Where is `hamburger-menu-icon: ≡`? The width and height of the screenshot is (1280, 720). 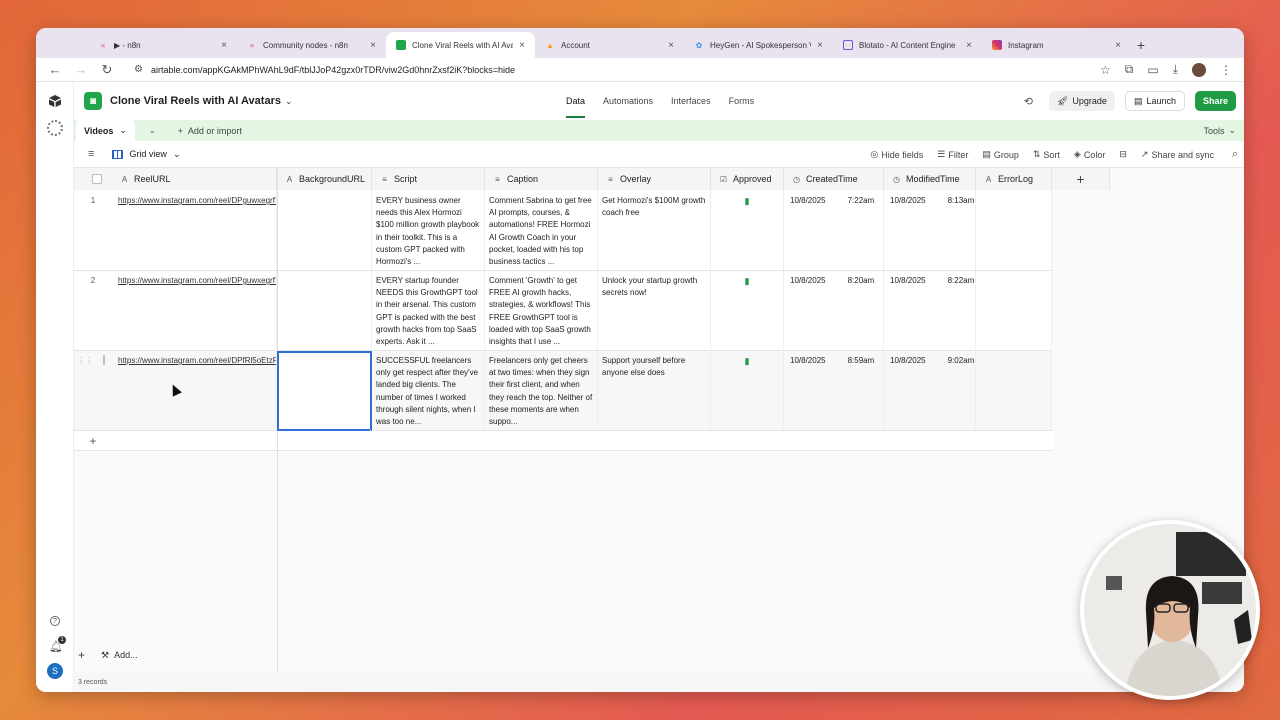 hamburger-menu-icon: ≡ is located at coordinates (91, 154).